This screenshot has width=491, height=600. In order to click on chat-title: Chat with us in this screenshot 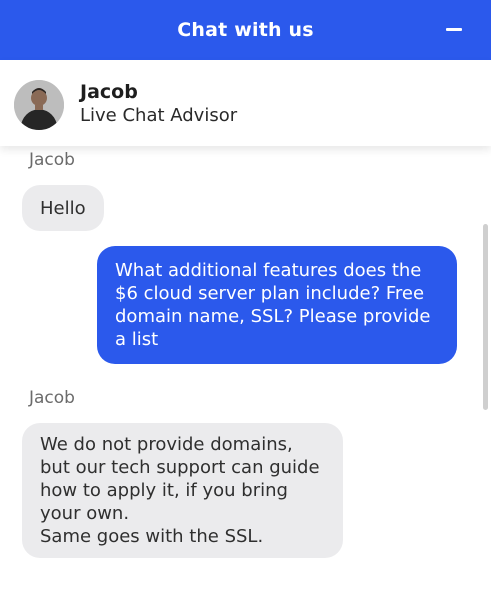, I will do `click(245, 30)`.